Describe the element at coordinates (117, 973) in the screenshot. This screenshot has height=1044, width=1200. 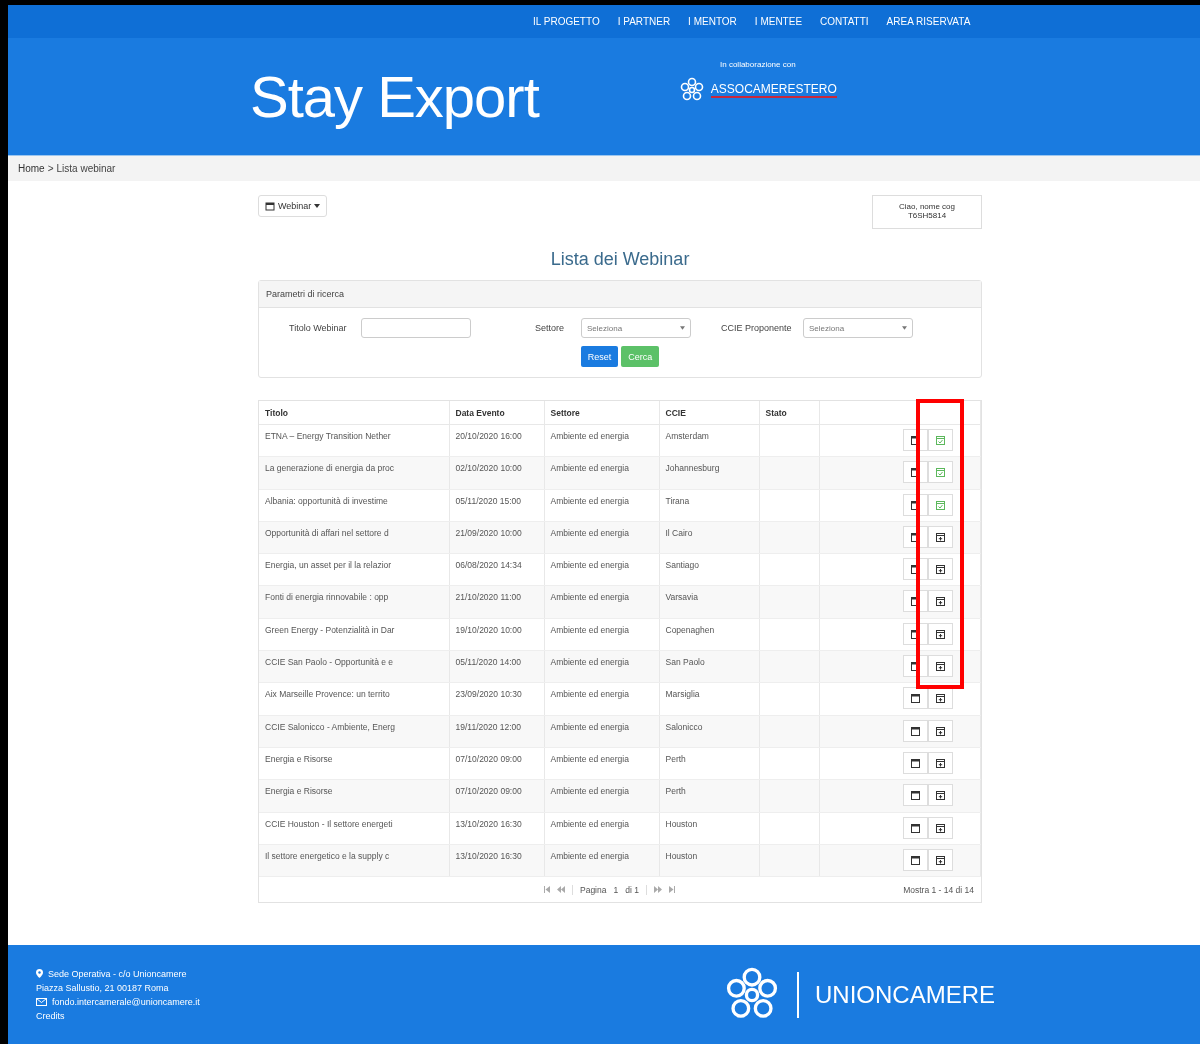
I see `footer-address-title: Sede Operativa - c/o Unioncamere` at that location.